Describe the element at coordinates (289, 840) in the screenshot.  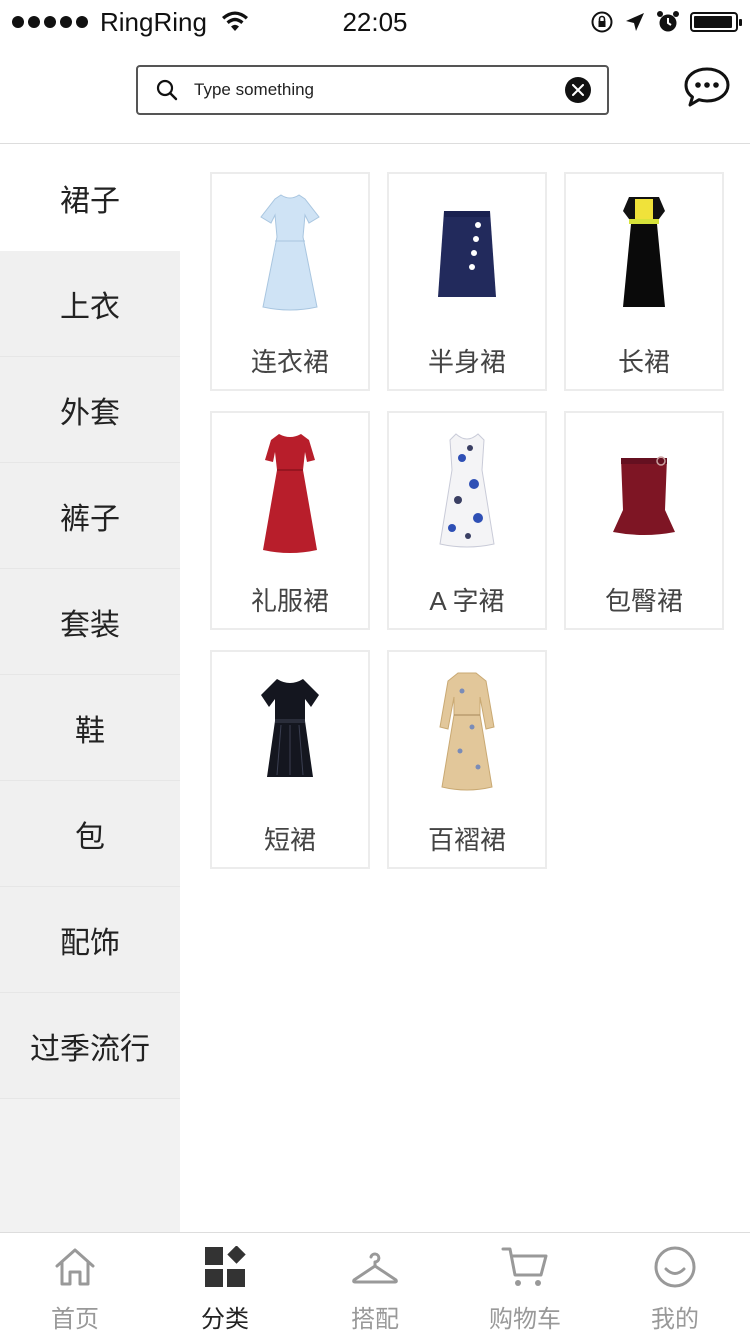
I see `product-label: 短裙` at that location.